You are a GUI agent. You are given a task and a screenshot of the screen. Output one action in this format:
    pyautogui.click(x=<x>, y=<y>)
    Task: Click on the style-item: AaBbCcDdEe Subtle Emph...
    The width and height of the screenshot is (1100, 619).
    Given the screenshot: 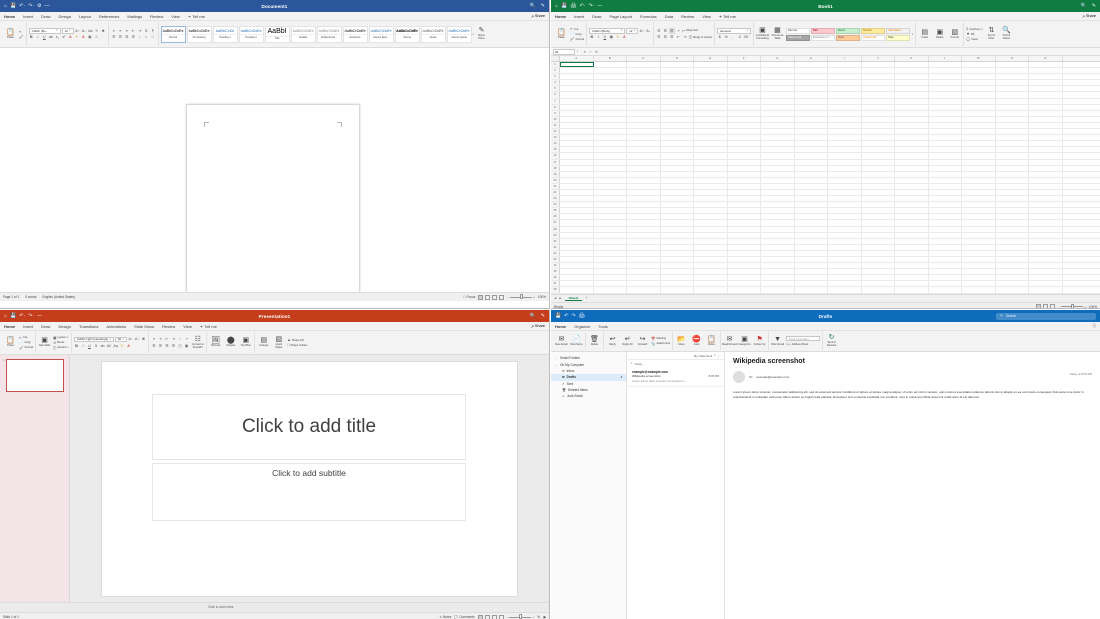 What is the action you would take?
    pyautogui.click(x=329, y=34)
    